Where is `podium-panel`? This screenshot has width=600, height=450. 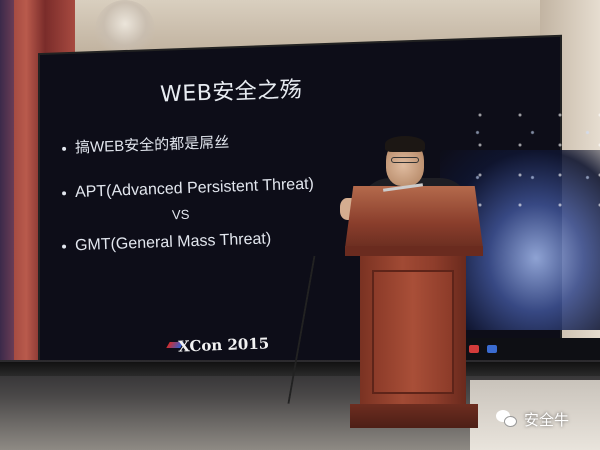 podium-panel is located at coordinates (413, 332).